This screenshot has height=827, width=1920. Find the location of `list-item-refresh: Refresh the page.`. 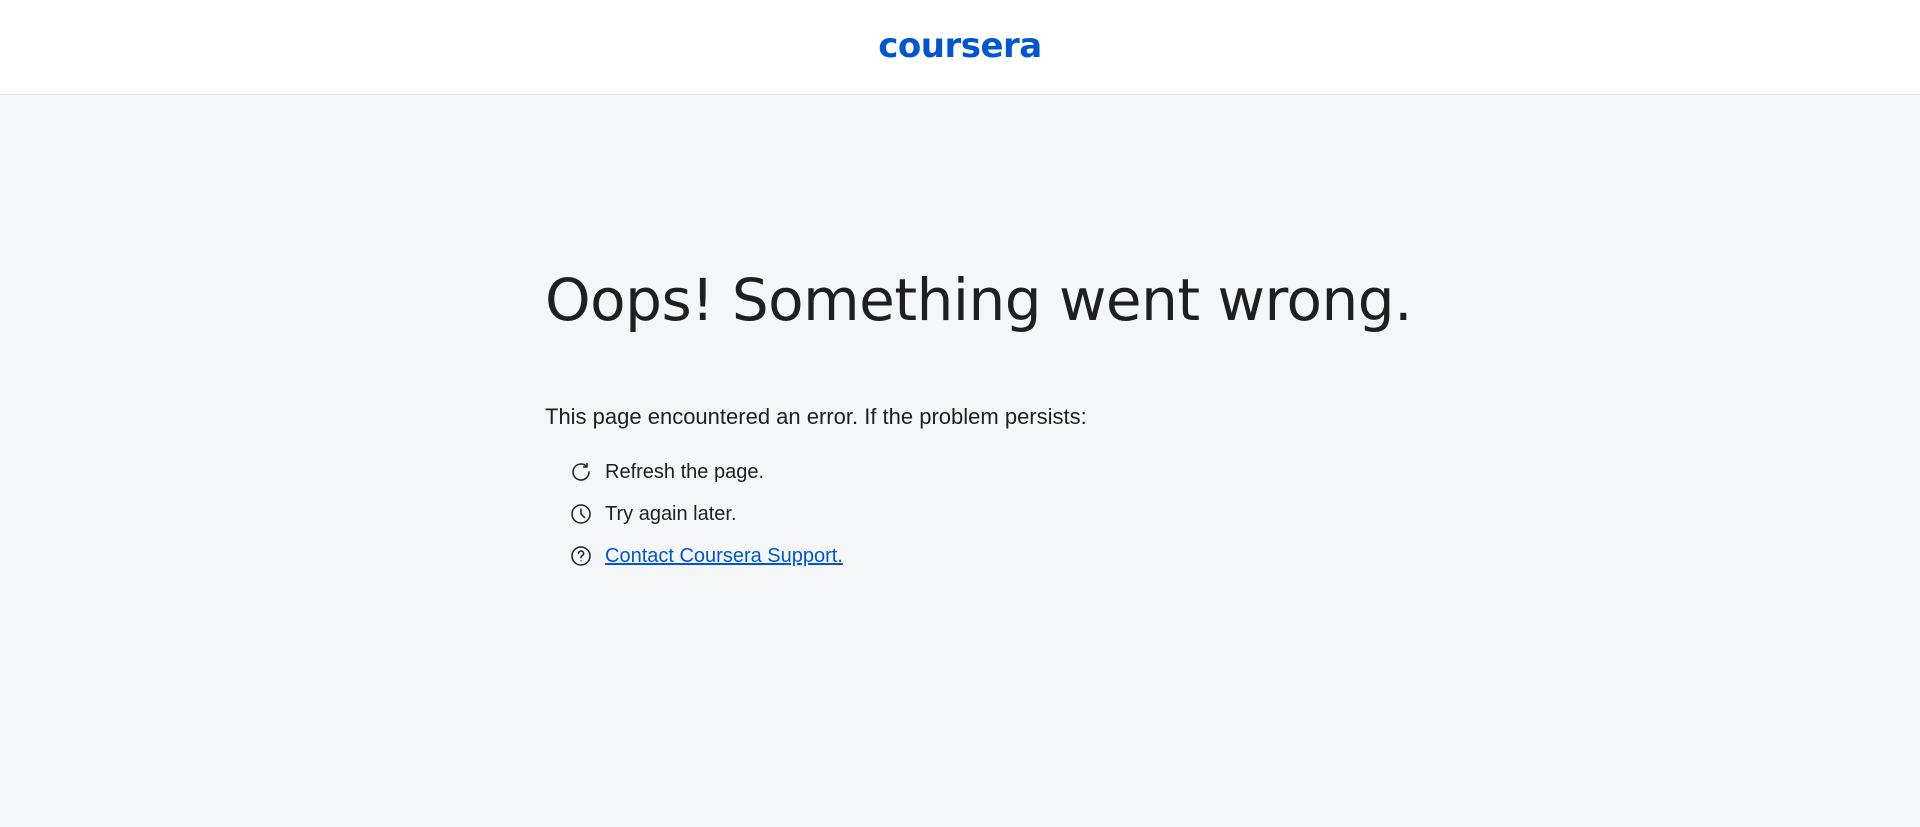

list-item-refresh: Refresh the page. is located at coordinates (706, 472).